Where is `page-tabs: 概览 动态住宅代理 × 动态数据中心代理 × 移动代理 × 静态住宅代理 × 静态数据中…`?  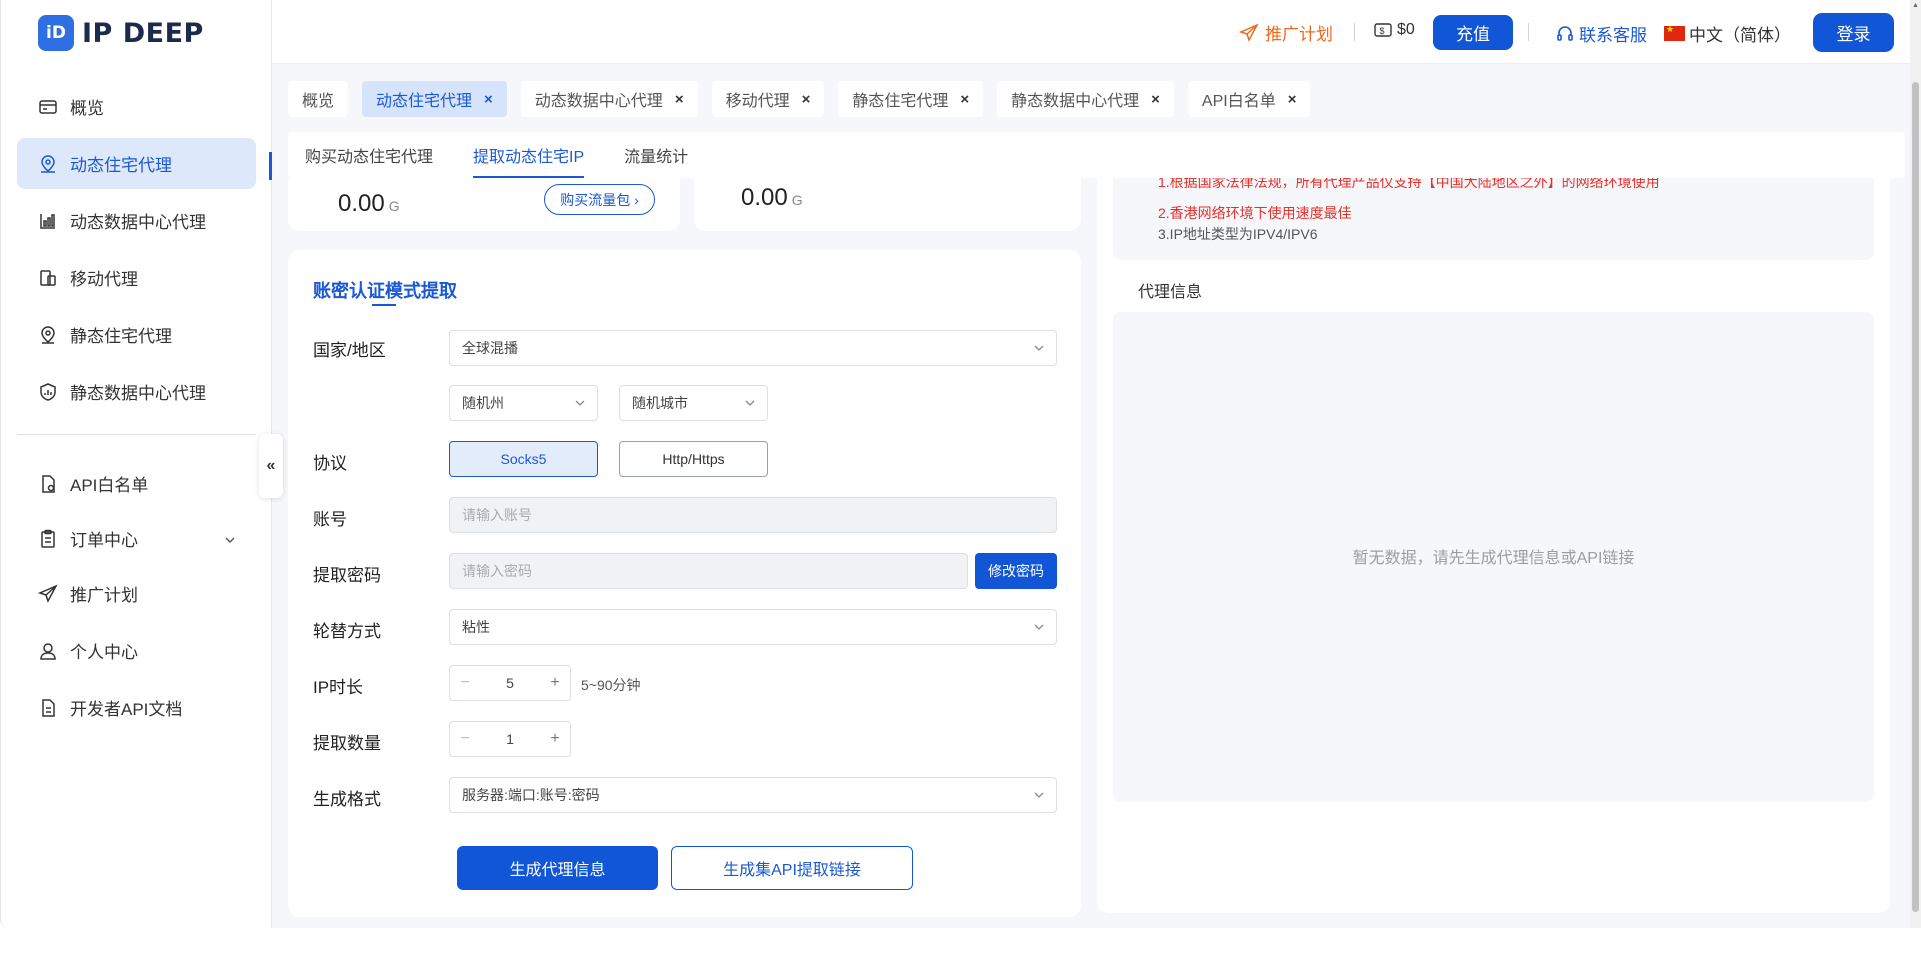 page-tabs: 概览 动态住宅代理 × 动态数据中心代理 × 移动代理 × 静态住宅代理 × 静态数据中… is located at coordinates (806, 99).